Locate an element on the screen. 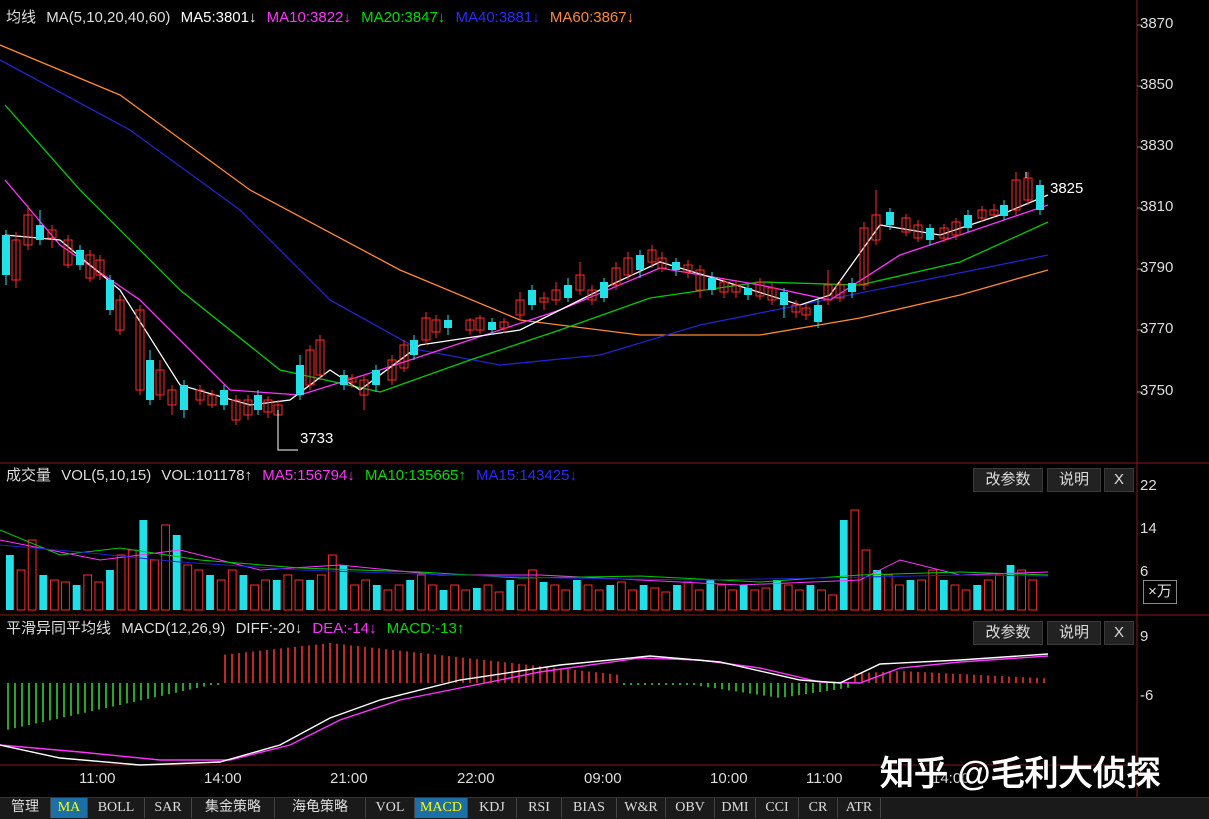 The height and width of the screenshot is (819, 1209). time-label: 21:00 is located at coordinates (349, 778).